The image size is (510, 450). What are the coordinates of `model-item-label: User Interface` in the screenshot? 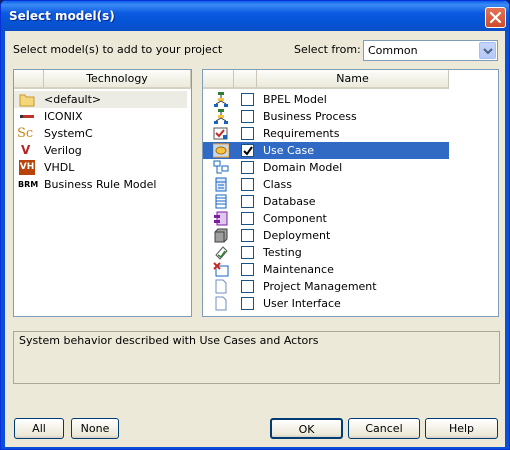 It's located at (302, 303).